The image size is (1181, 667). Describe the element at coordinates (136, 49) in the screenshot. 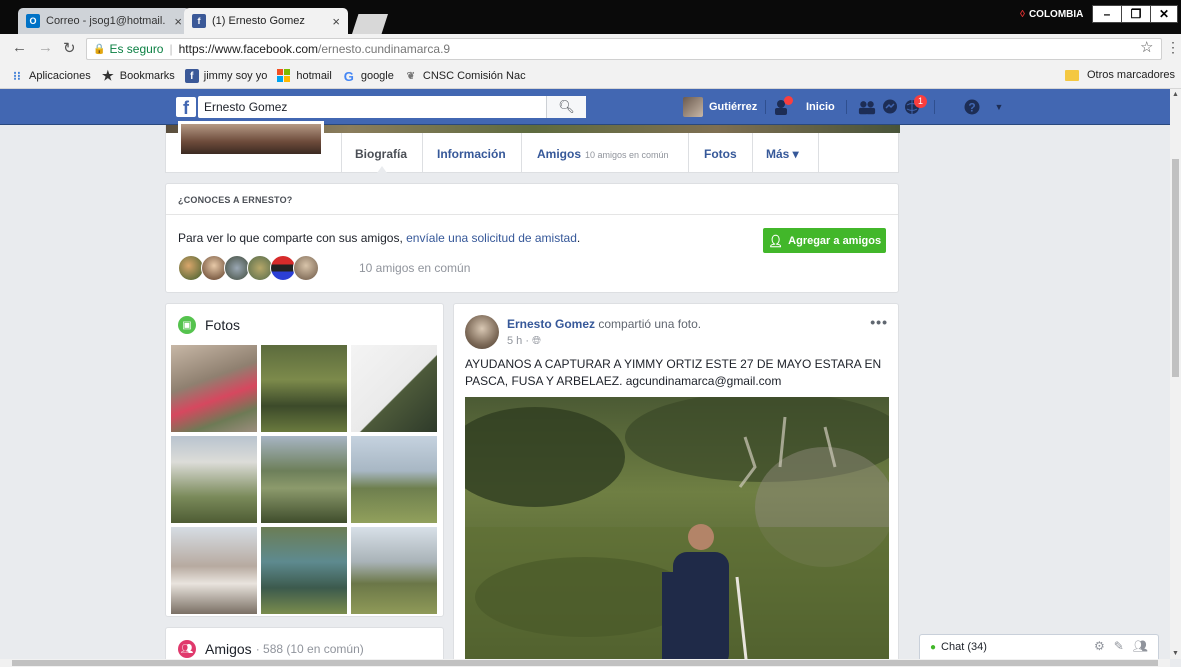

I see `secure-label: Es seguro` at that location.